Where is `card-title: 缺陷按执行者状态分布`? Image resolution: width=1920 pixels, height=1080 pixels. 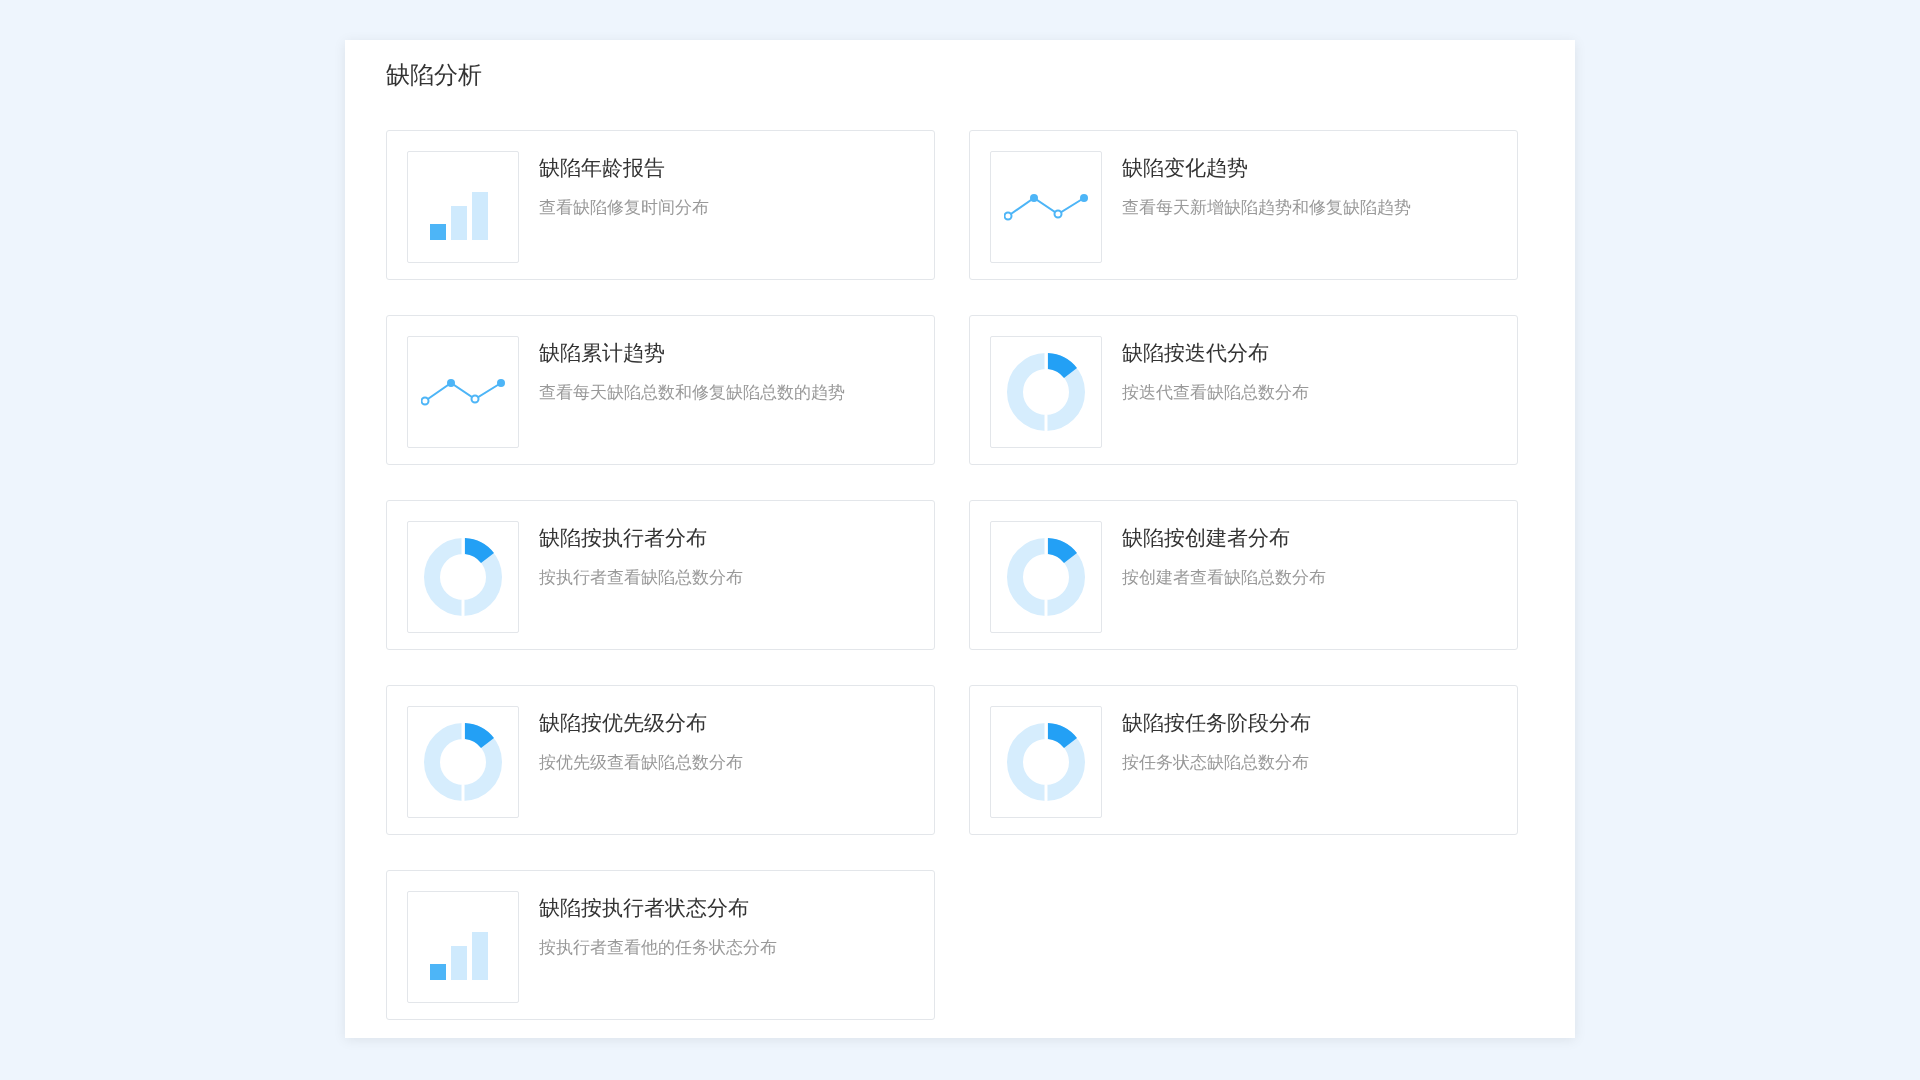
card-title: 缺陷按执行者状态分布 is located at coordinates (644, 908).